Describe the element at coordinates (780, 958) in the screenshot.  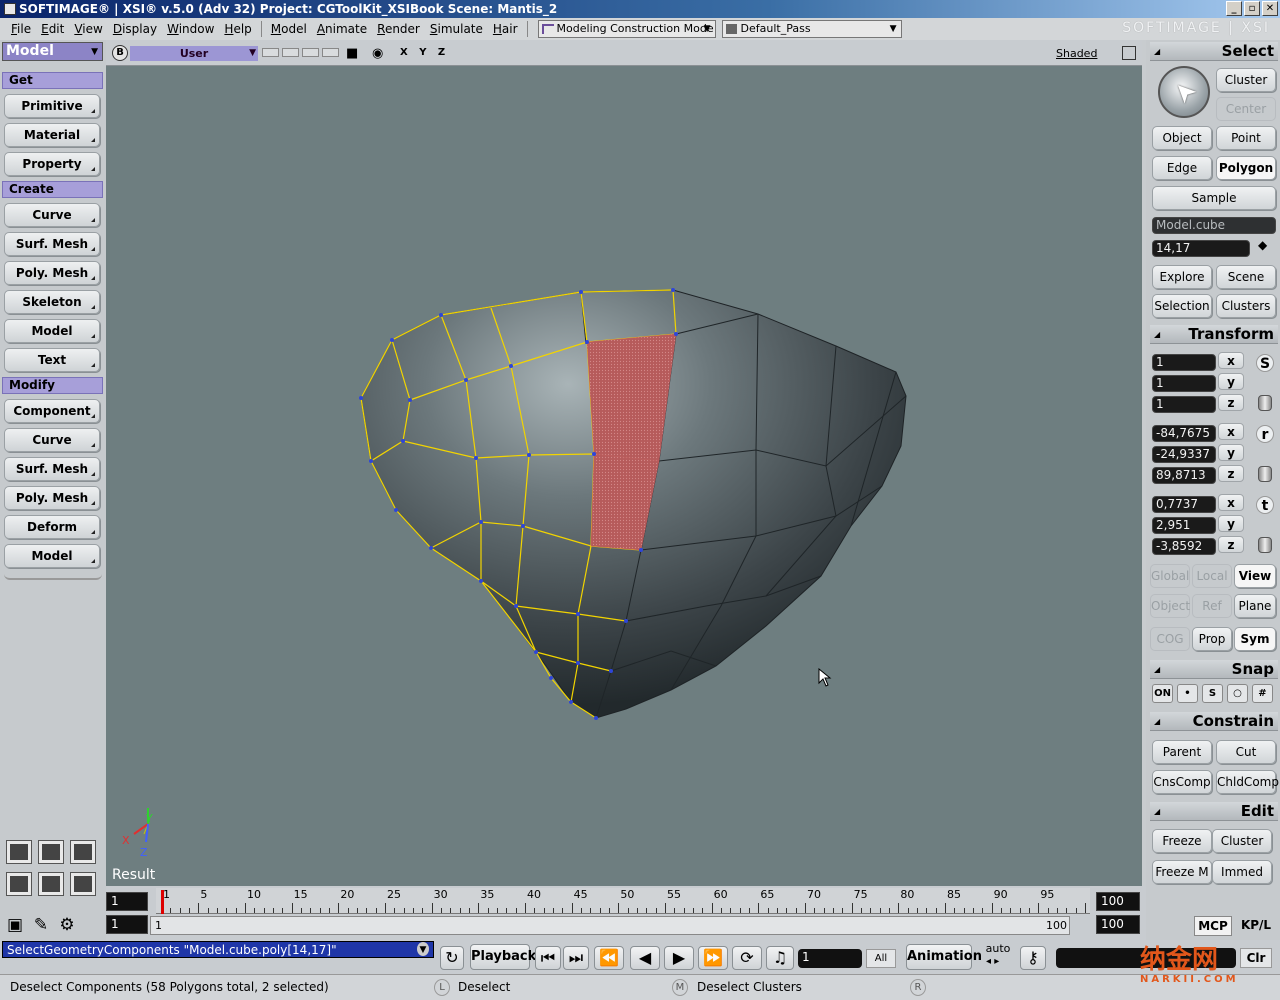
I see `audio-icon: ♫` at that location.